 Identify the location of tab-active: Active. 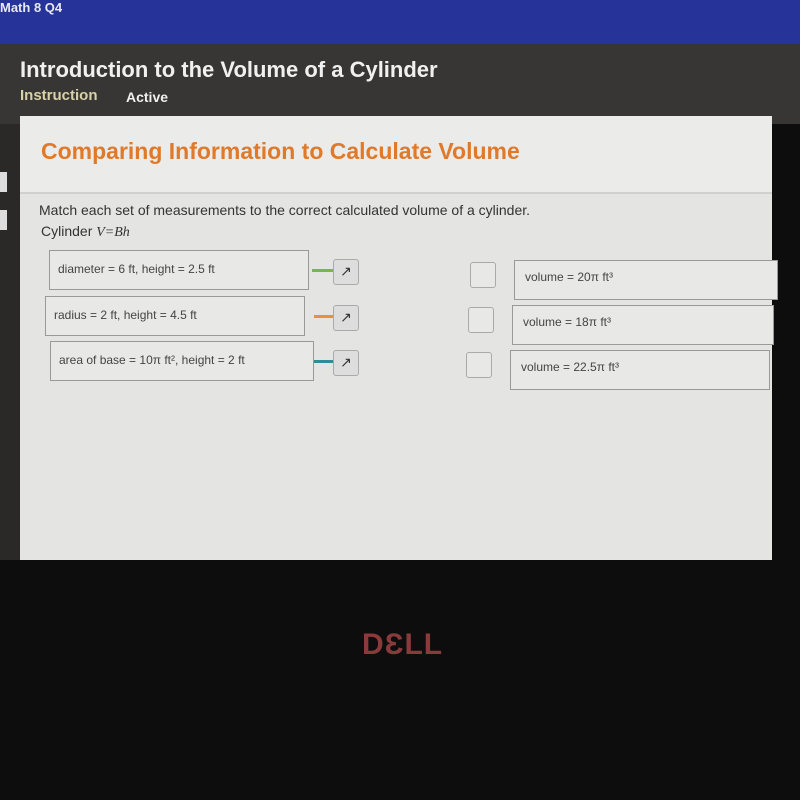
(147, 97).